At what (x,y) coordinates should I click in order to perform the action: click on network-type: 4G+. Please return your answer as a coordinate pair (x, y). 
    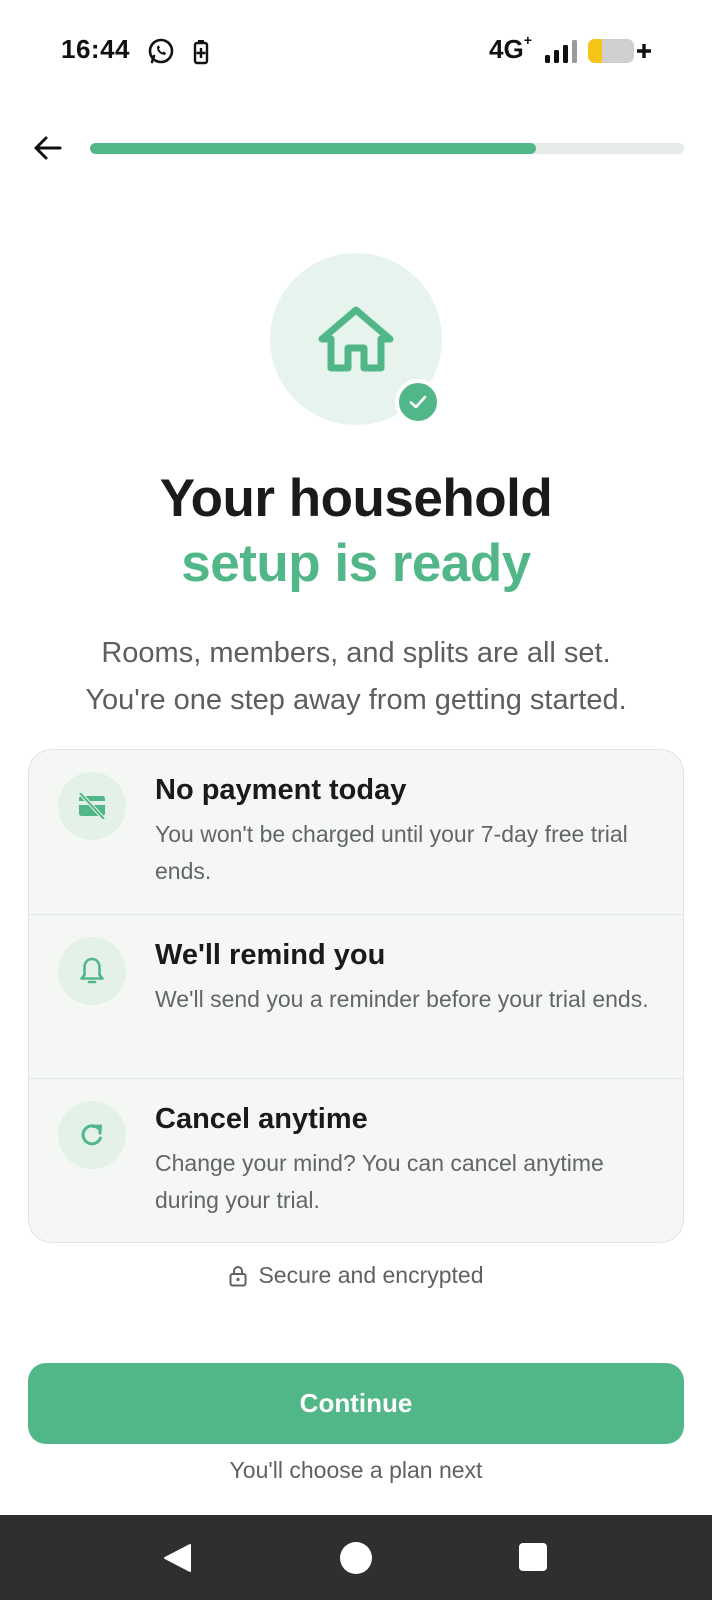
    Looking at the image, I should click on (510, 48).